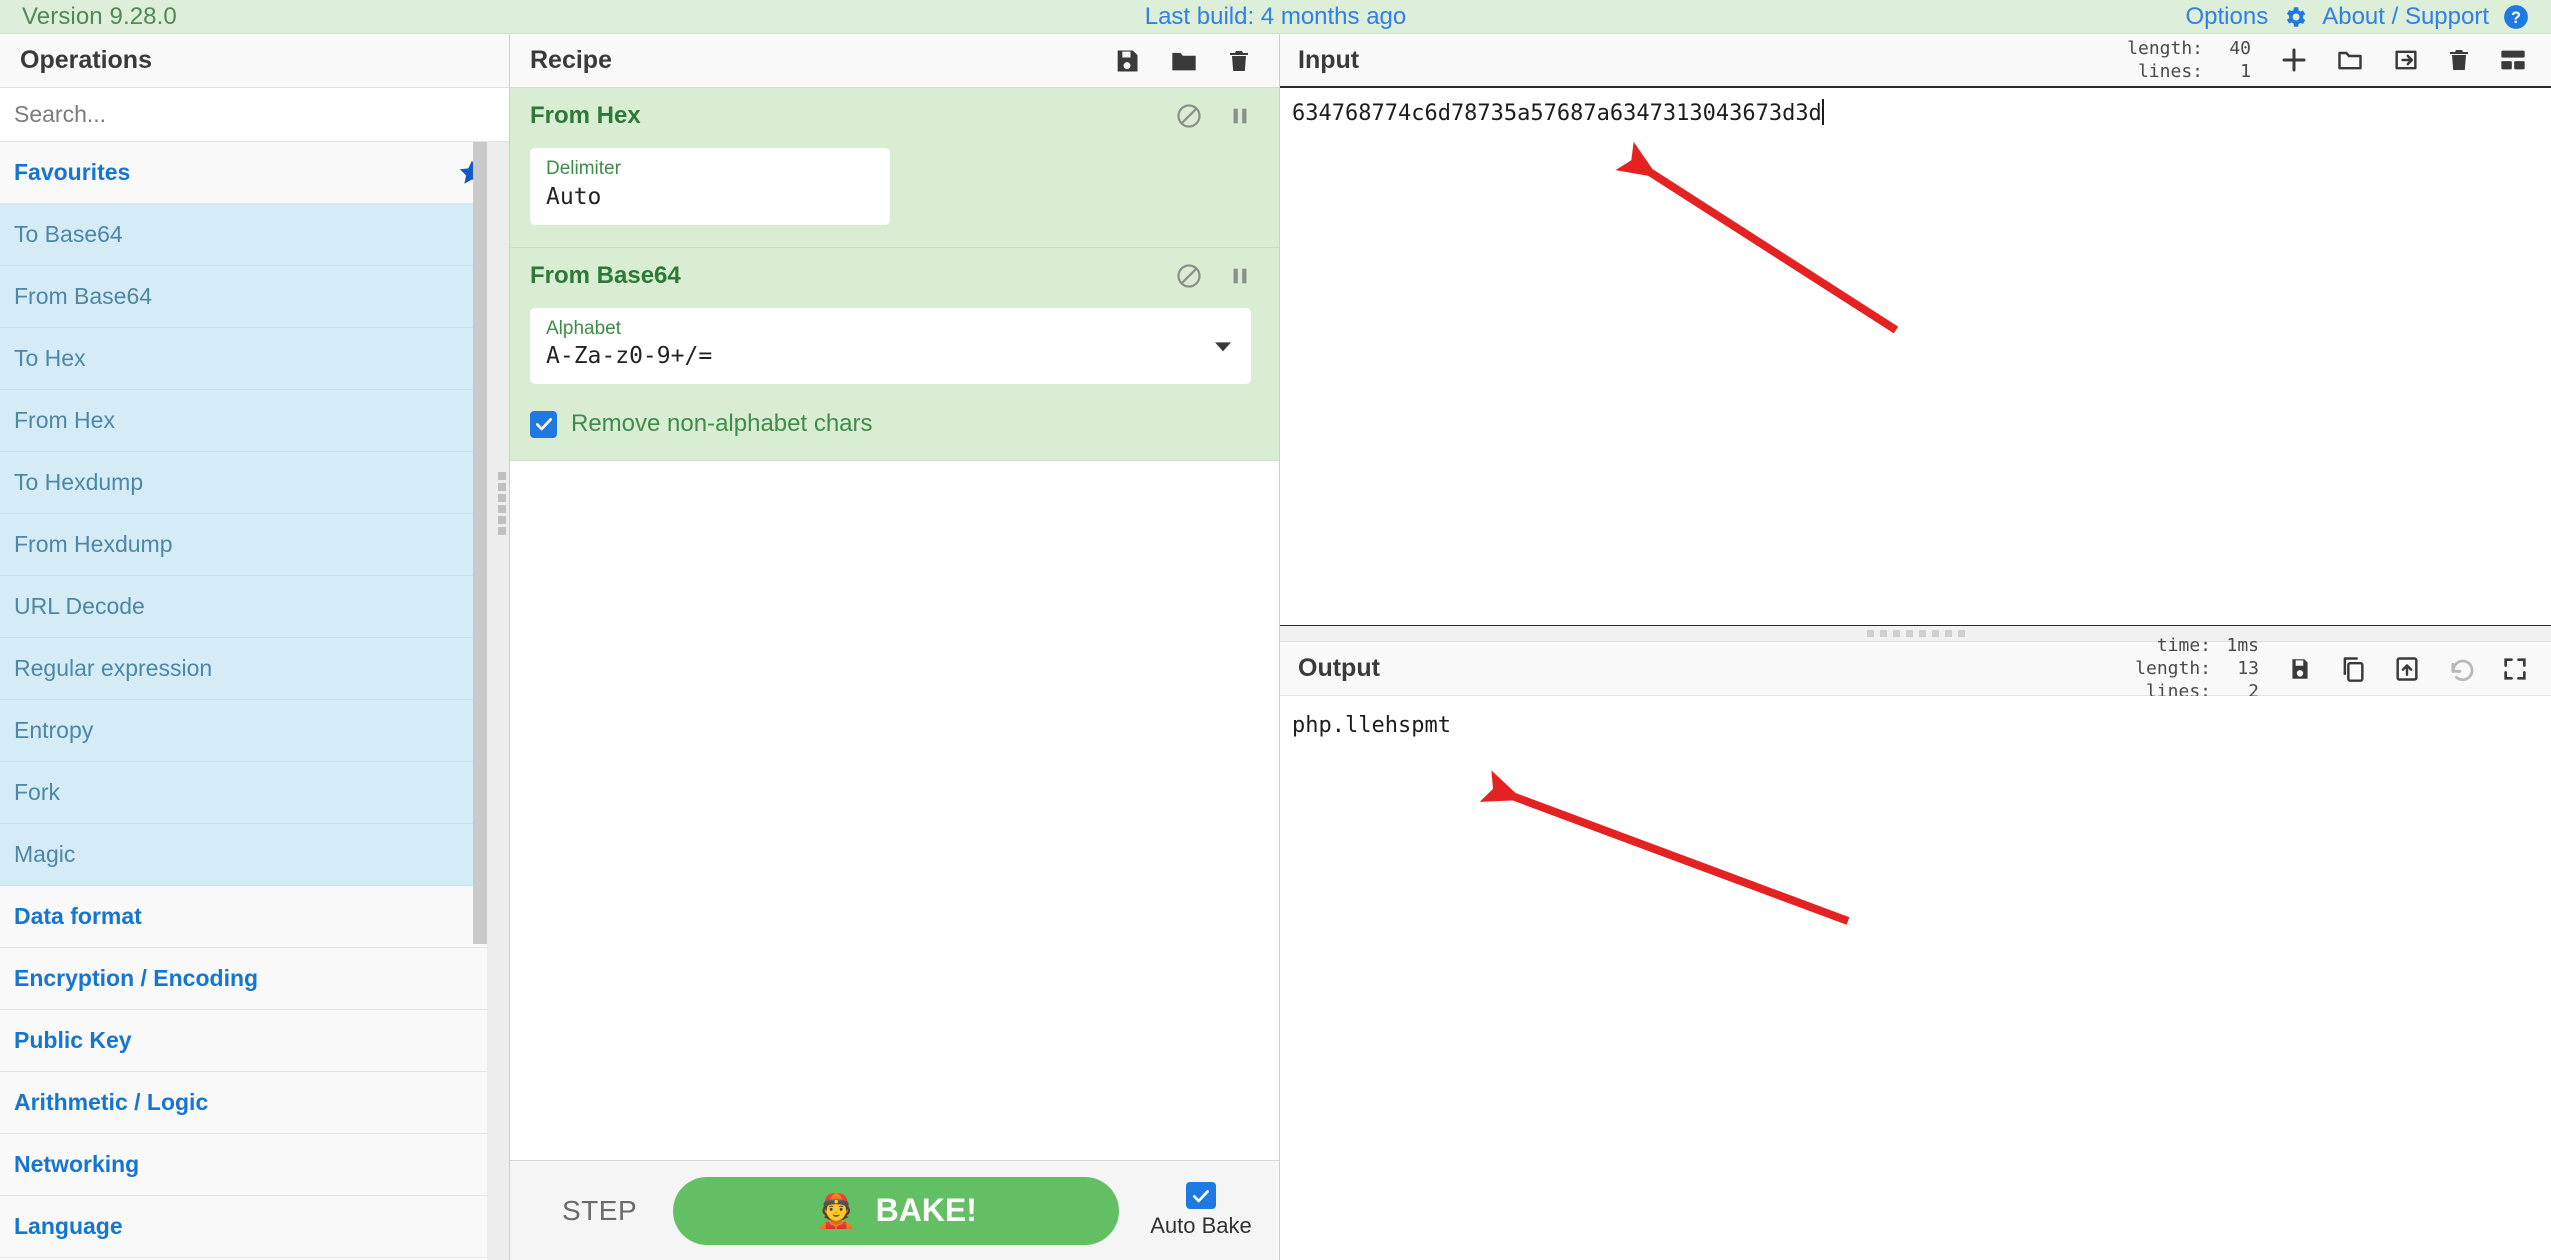 The height and width of the screenshot is (1260, 2551). Describe the element at coordinates (1201, 1195) in the screenshot. I see `auto-bake-checkbox` at that location.